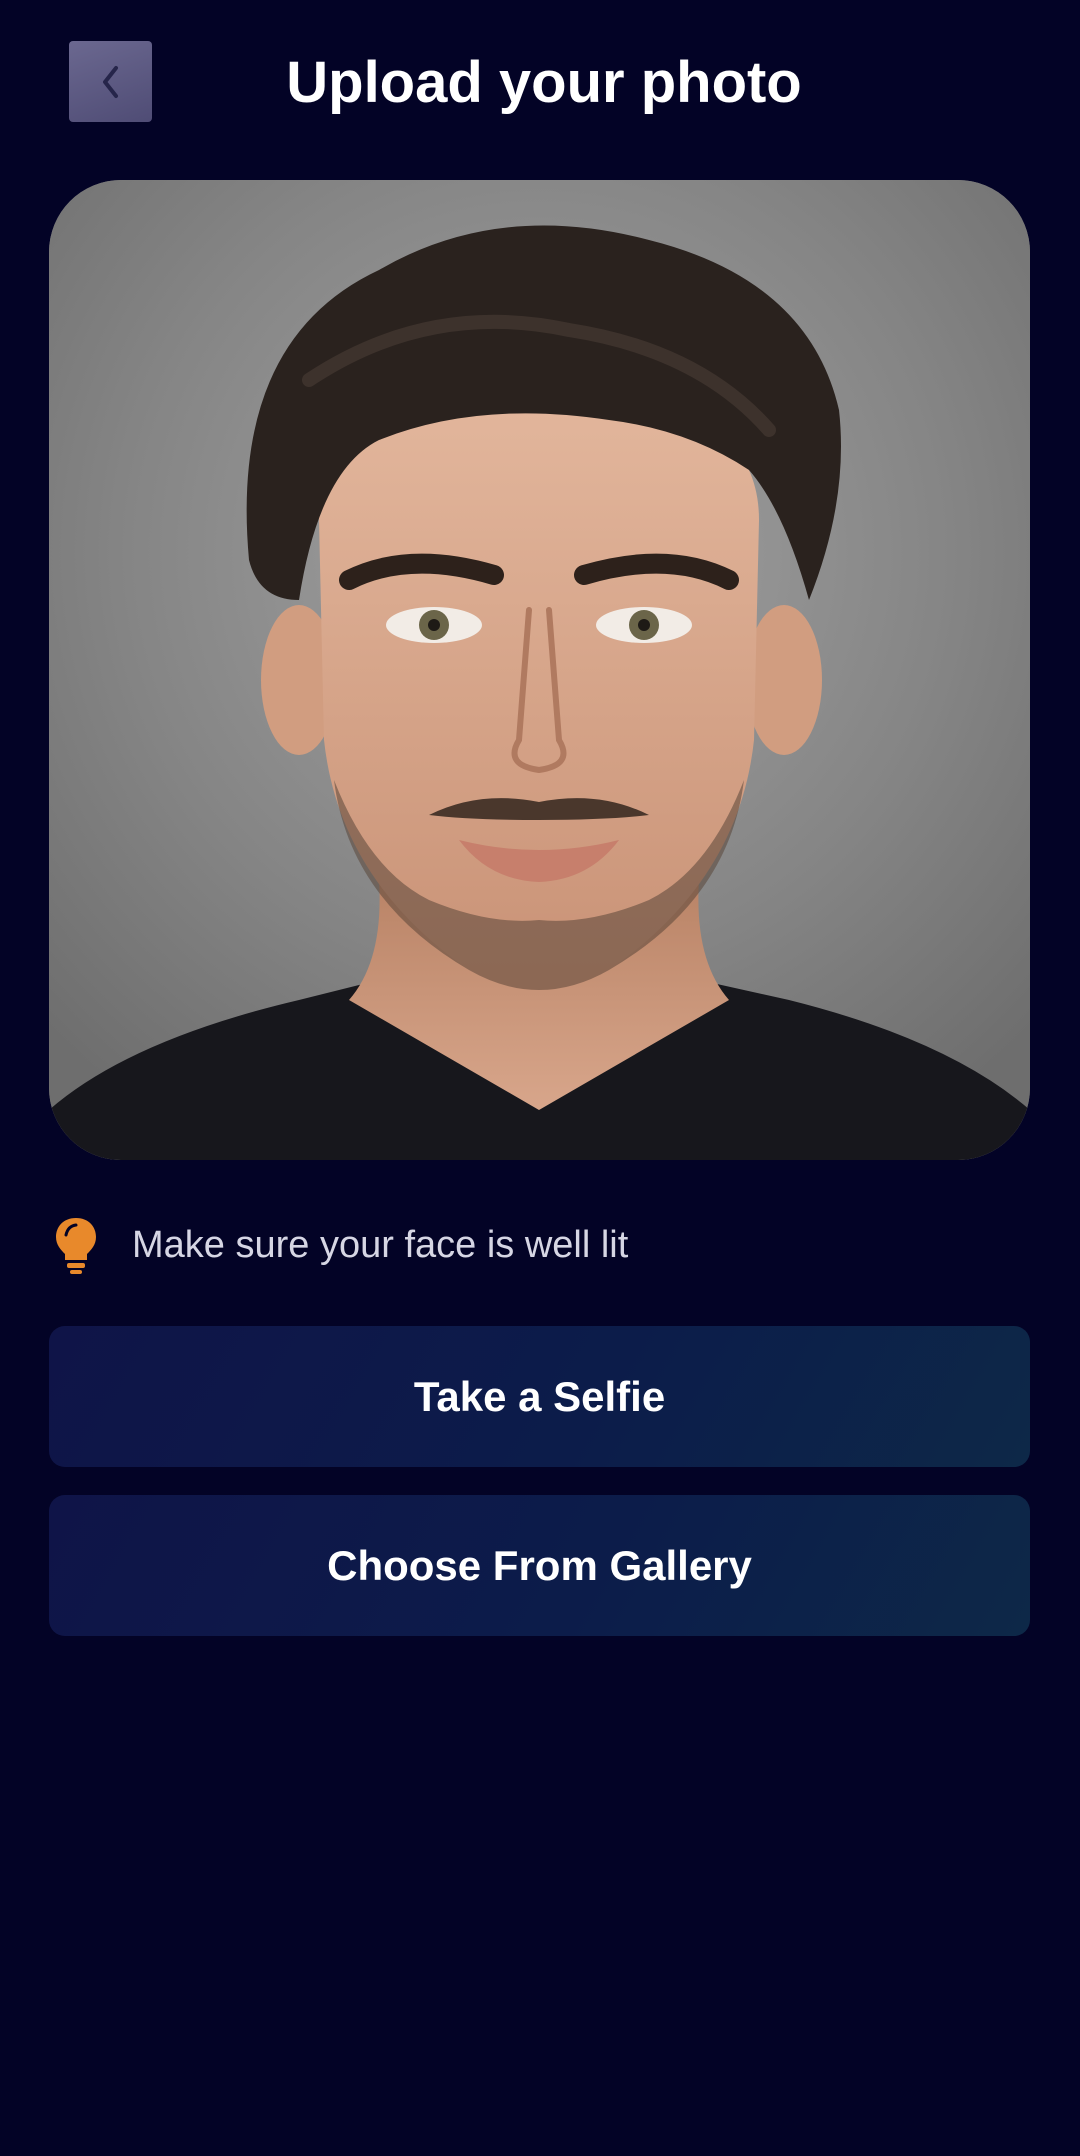 The height and width of the screenshot is (2156, 1080). What do you see at coordinates (380, 1245) in the screenshot?
I see `tip-text: Make sure your face is well lit` at bounding box center [380, 1245].